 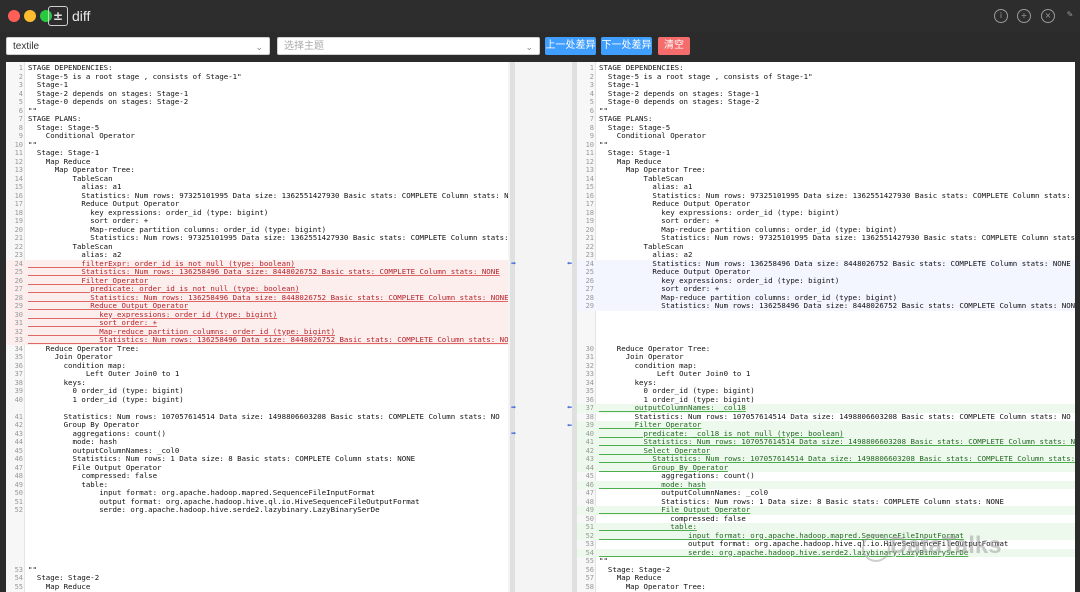 What do you see at coordinates (18, 586) in the screenshot?
I see `line-number: 55` at bounding box center [18, 586].